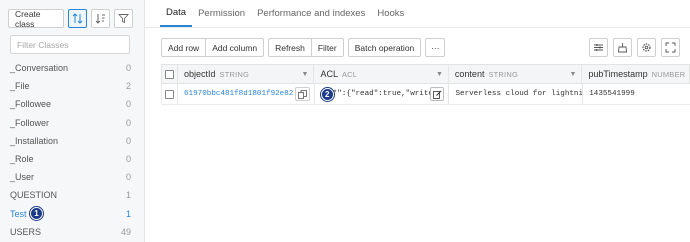  I want to click on class-name: _Followee, so click(31, 104).